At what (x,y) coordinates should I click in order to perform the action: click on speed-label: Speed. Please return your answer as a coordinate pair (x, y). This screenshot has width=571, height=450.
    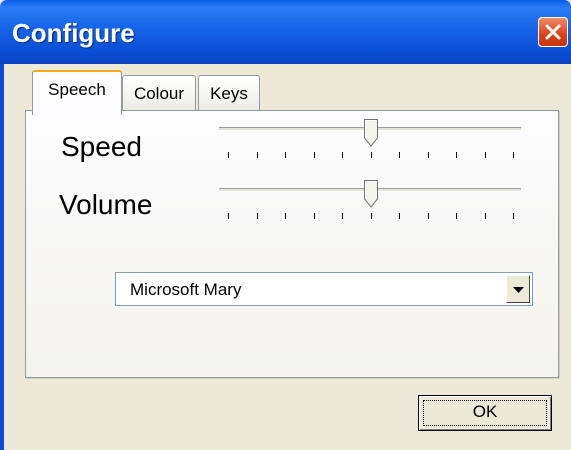
    Looking at the image, I should click on (101, 146).